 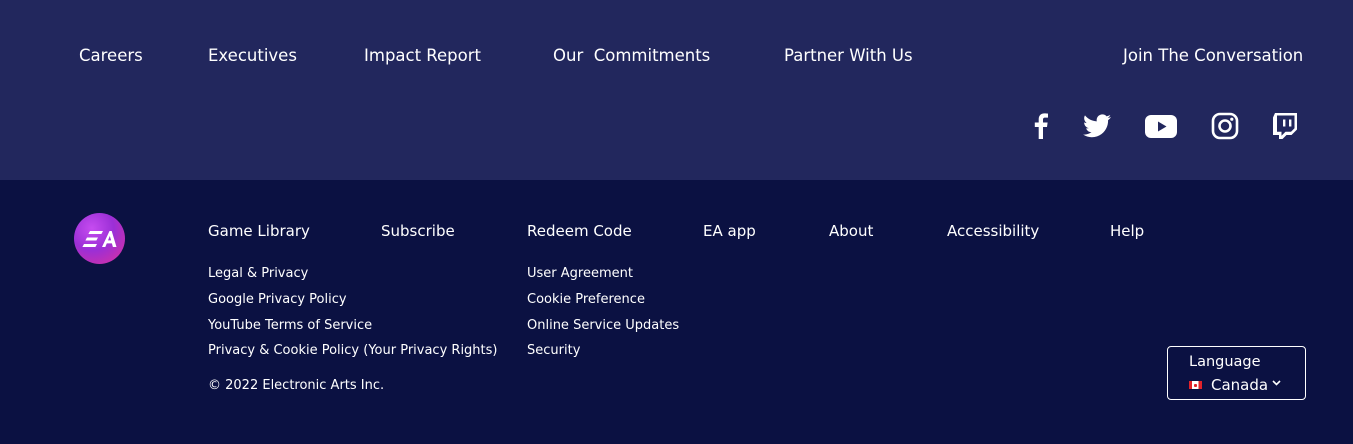 What do you see at coordinates (1097, 126) in the screenshot?
I see `twitter-icon` at bounding box center [1097, 126].